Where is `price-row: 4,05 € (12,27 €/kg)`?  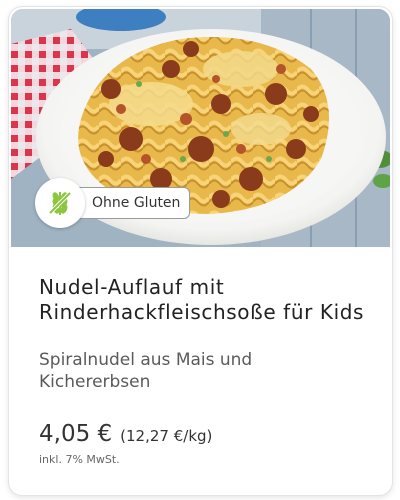
price-row: 4,05 € (12,27 €/kg) is located at coordinates (125, 434).